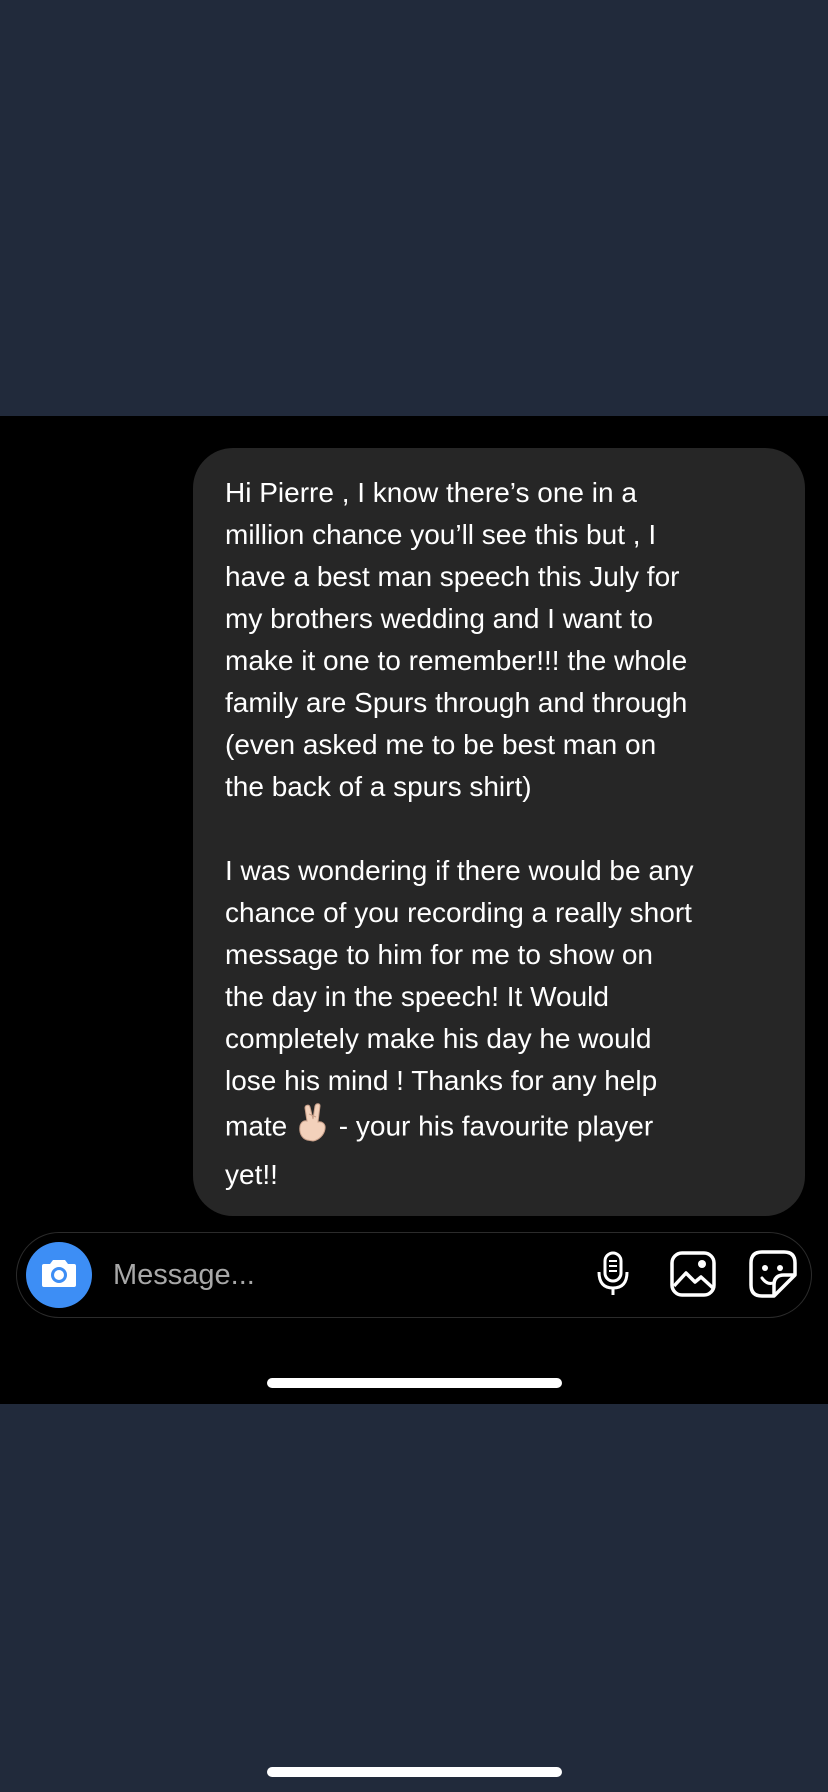 Image resolution: width=828 pixels, height=1792 pixels. I want to click on image-icon, so click(693, 1276).